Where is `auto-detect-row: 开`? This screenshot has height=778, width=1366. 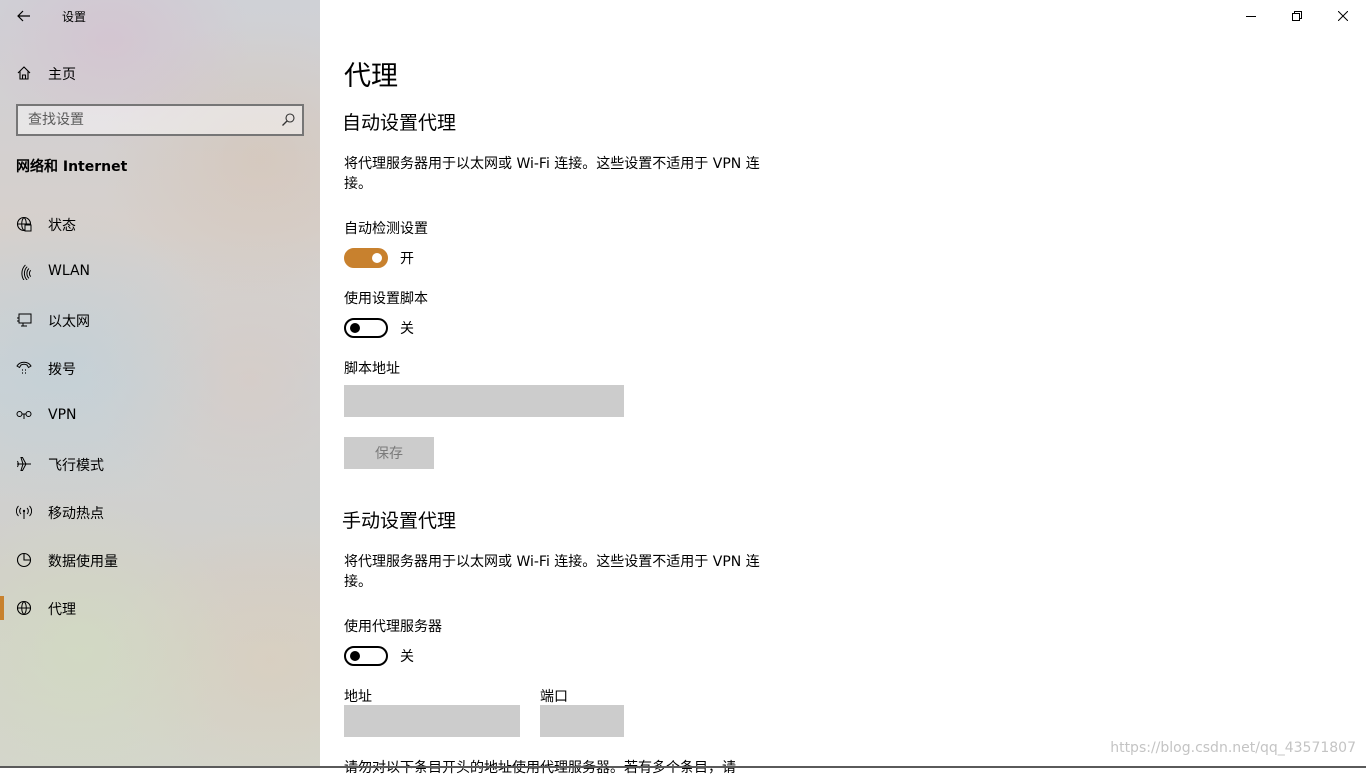
auto-detect-row: 开 is located at coordinates (379, 258).